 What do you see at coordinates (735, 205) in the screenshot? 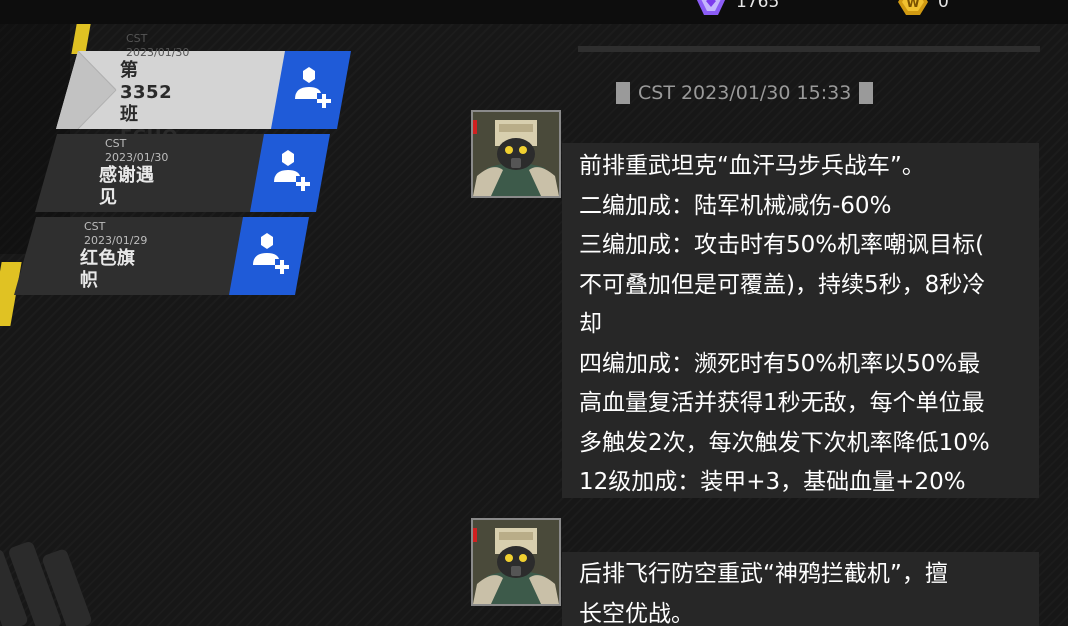
I see `message-line: 二编加成：陆军机械减伤-60%` at bounding box center [735, 205].